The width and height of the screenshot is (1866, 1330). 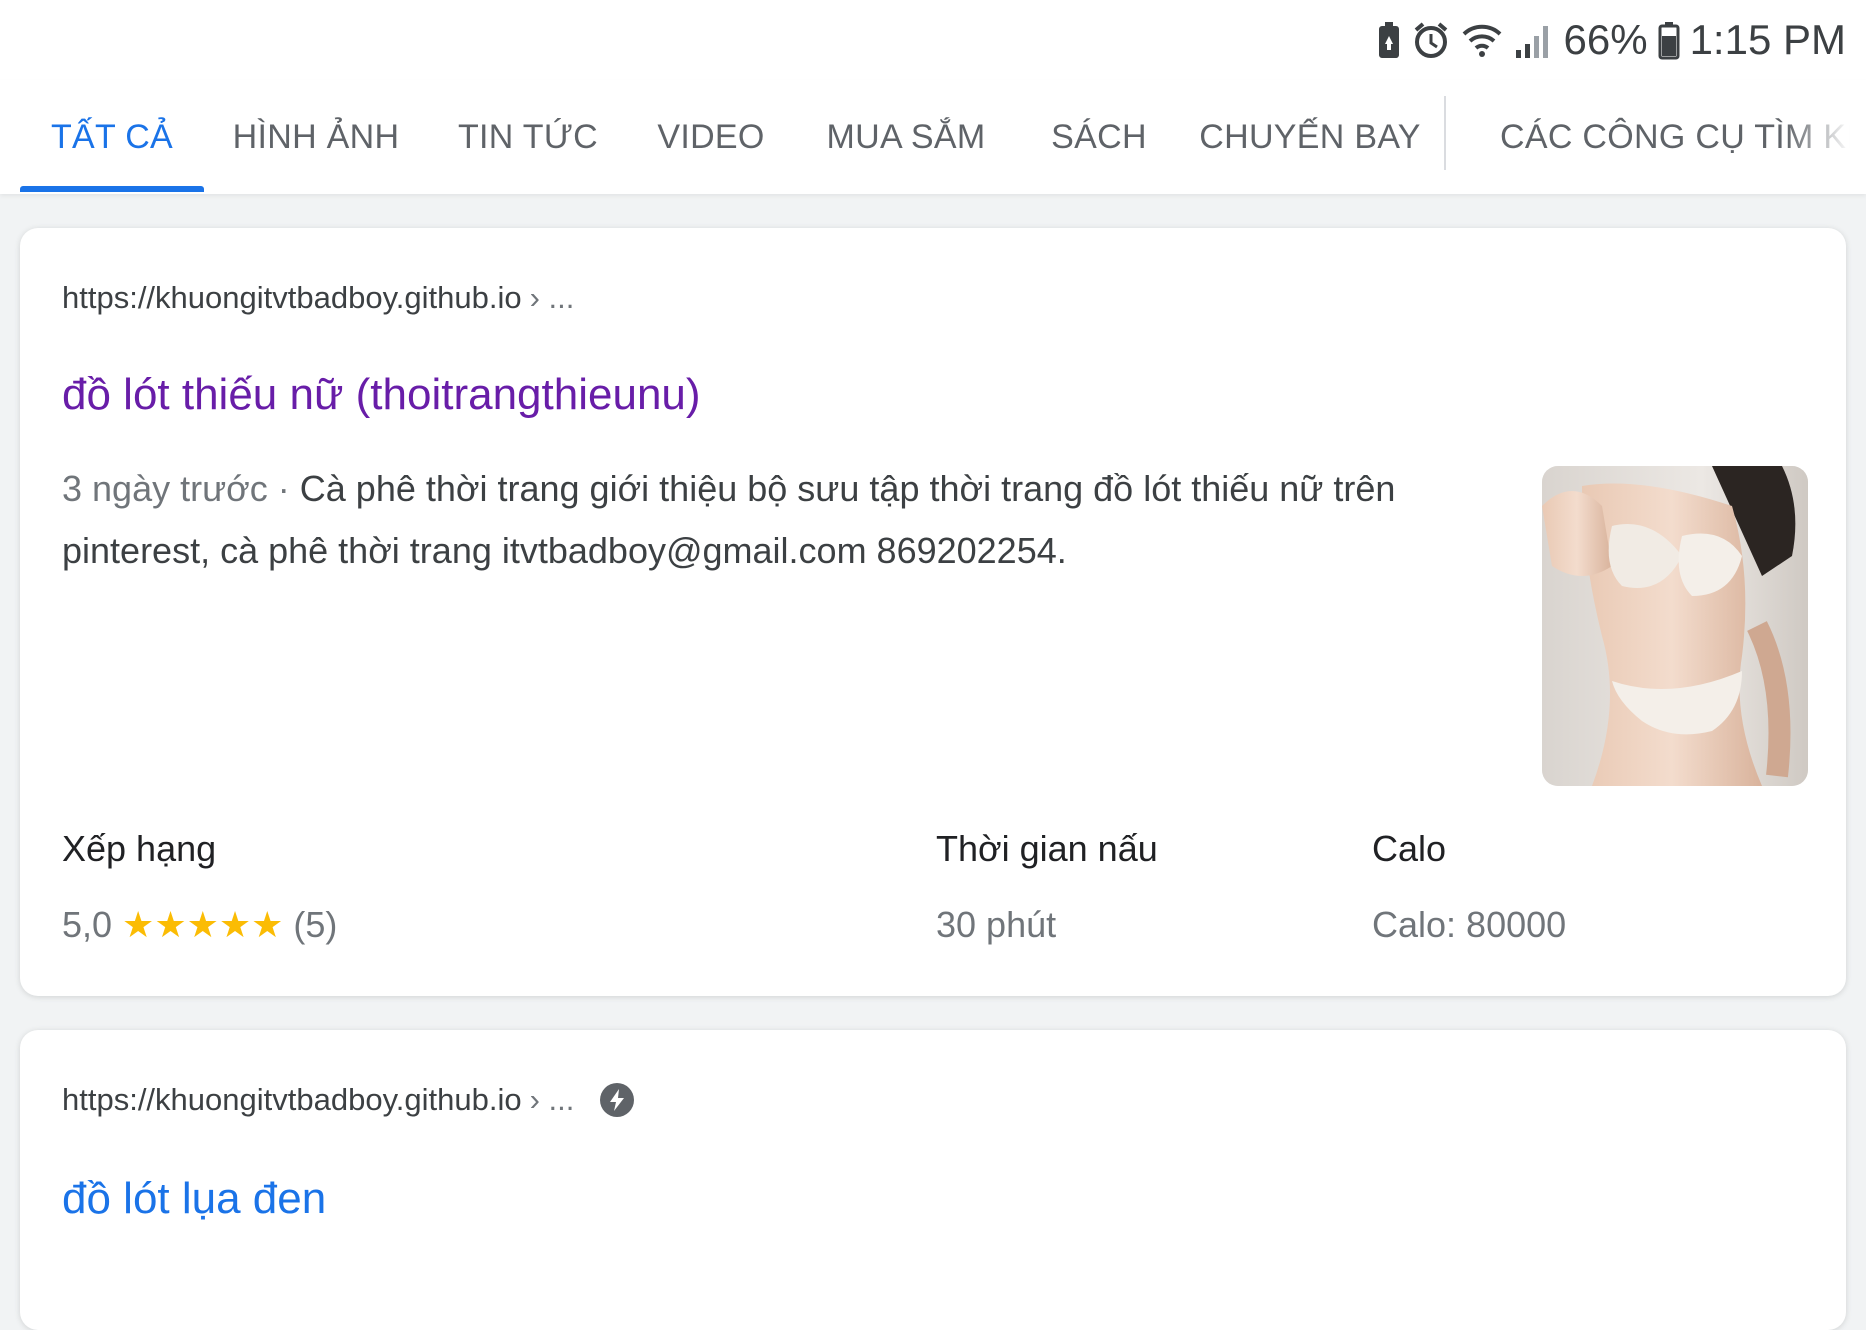 I want to click on result-title-link: đồ lót thiếu nữ (thoitrangthieunu), so click(x=381, y=395).